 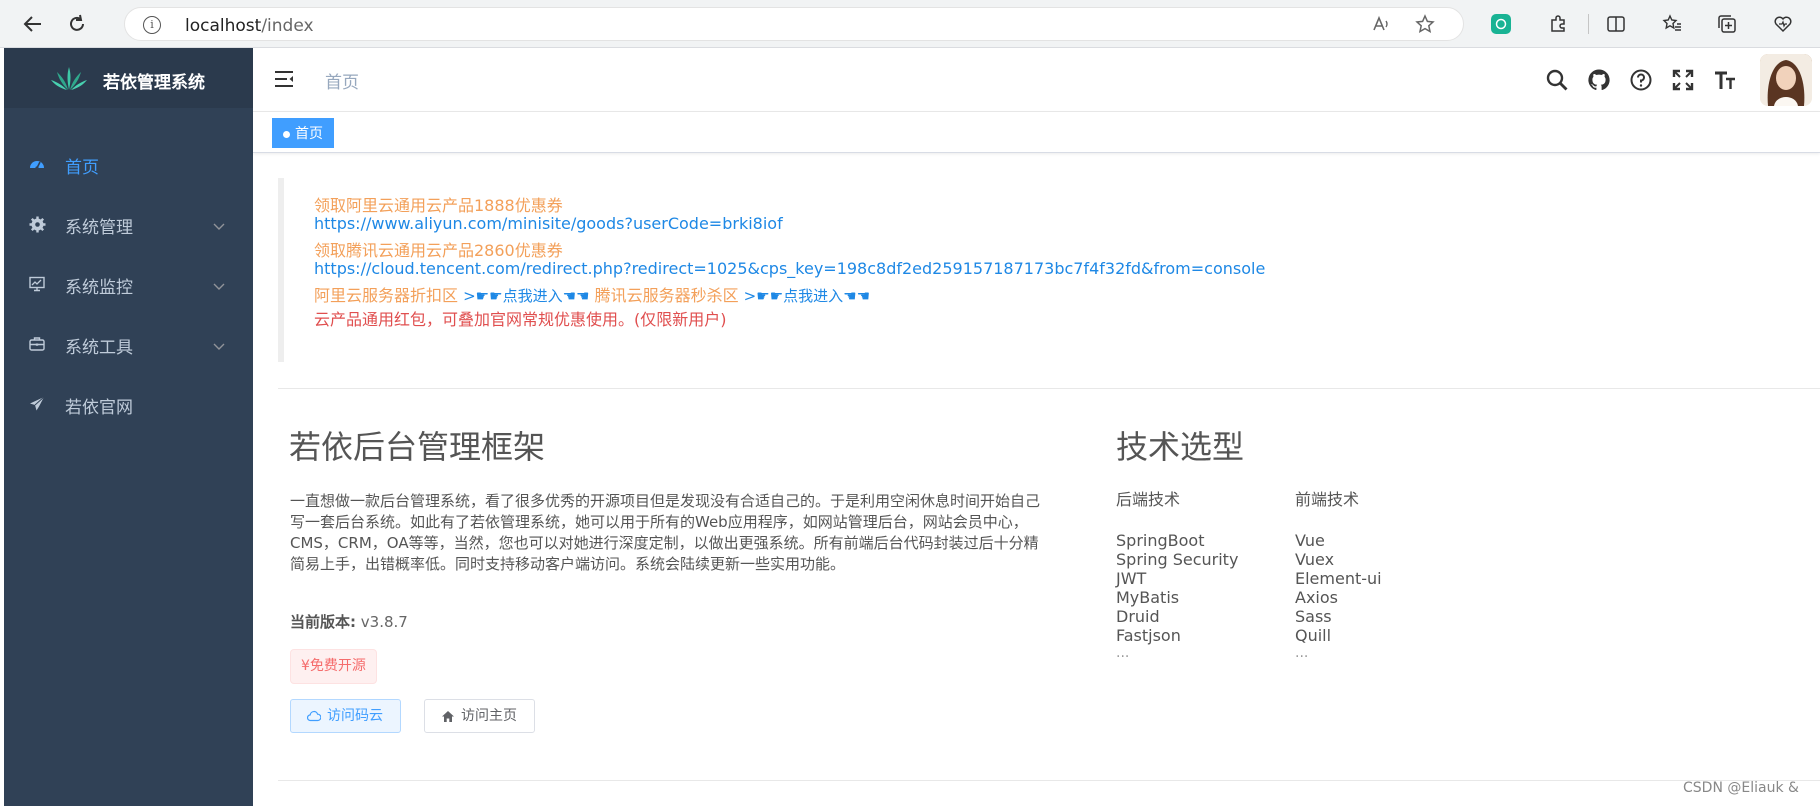 I want to click on version-line: 当前版本: v3.8.7, so click(x=349, y=621).